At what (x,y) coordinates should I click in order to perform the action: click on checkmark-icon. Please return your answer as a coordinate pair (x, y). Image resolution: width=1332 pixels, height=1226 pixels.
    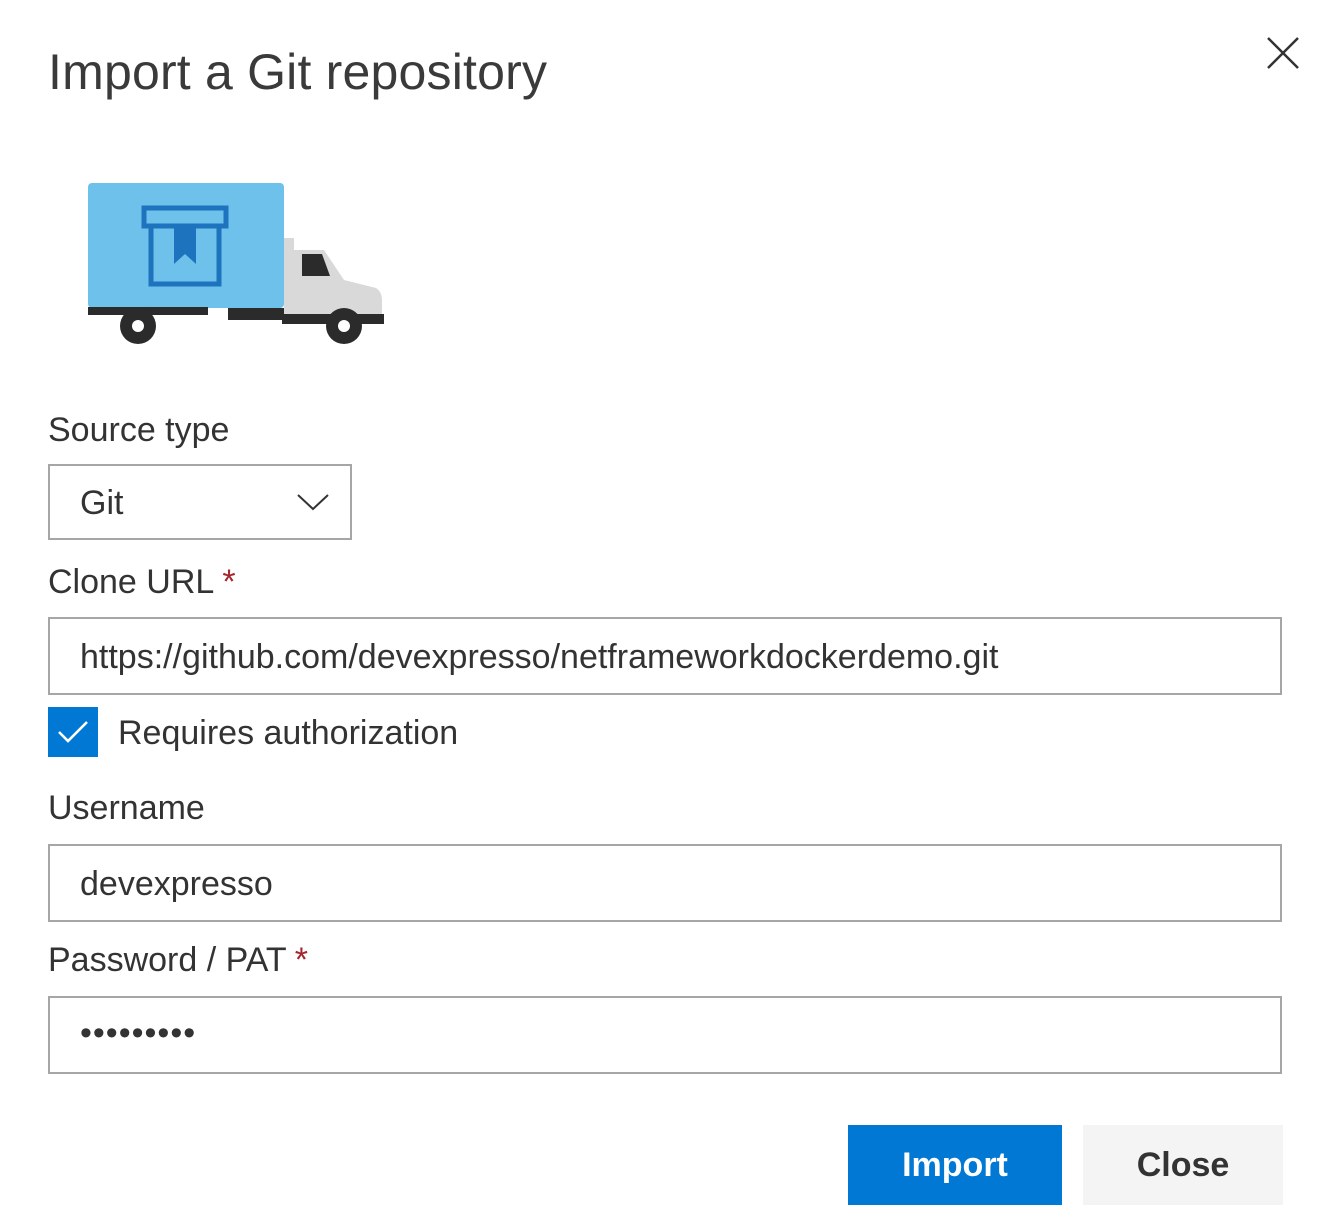
    Looking at the image, I should click on (73, 732).